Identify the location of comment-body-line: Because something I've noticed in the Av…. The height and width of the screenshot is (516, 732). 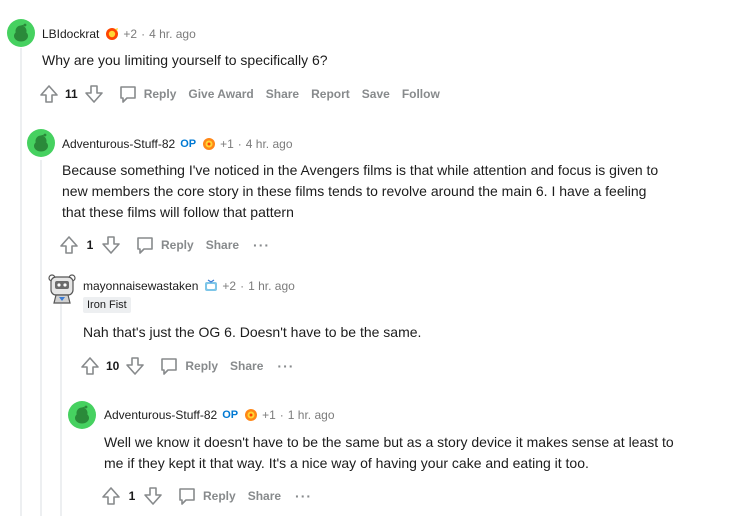
(360, 170).